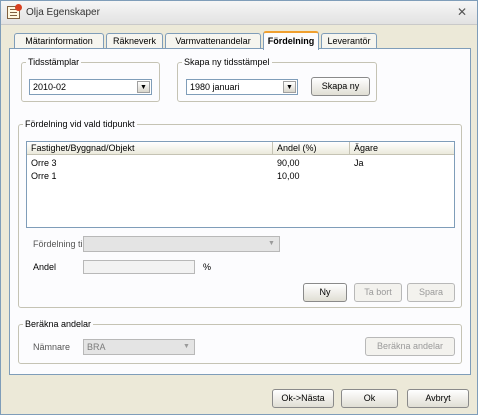 Image resolution: width=478 pixels, height=415 pixels. I want to click on berakna-andelar-button: Beräkna andelar, so click(410, 346).